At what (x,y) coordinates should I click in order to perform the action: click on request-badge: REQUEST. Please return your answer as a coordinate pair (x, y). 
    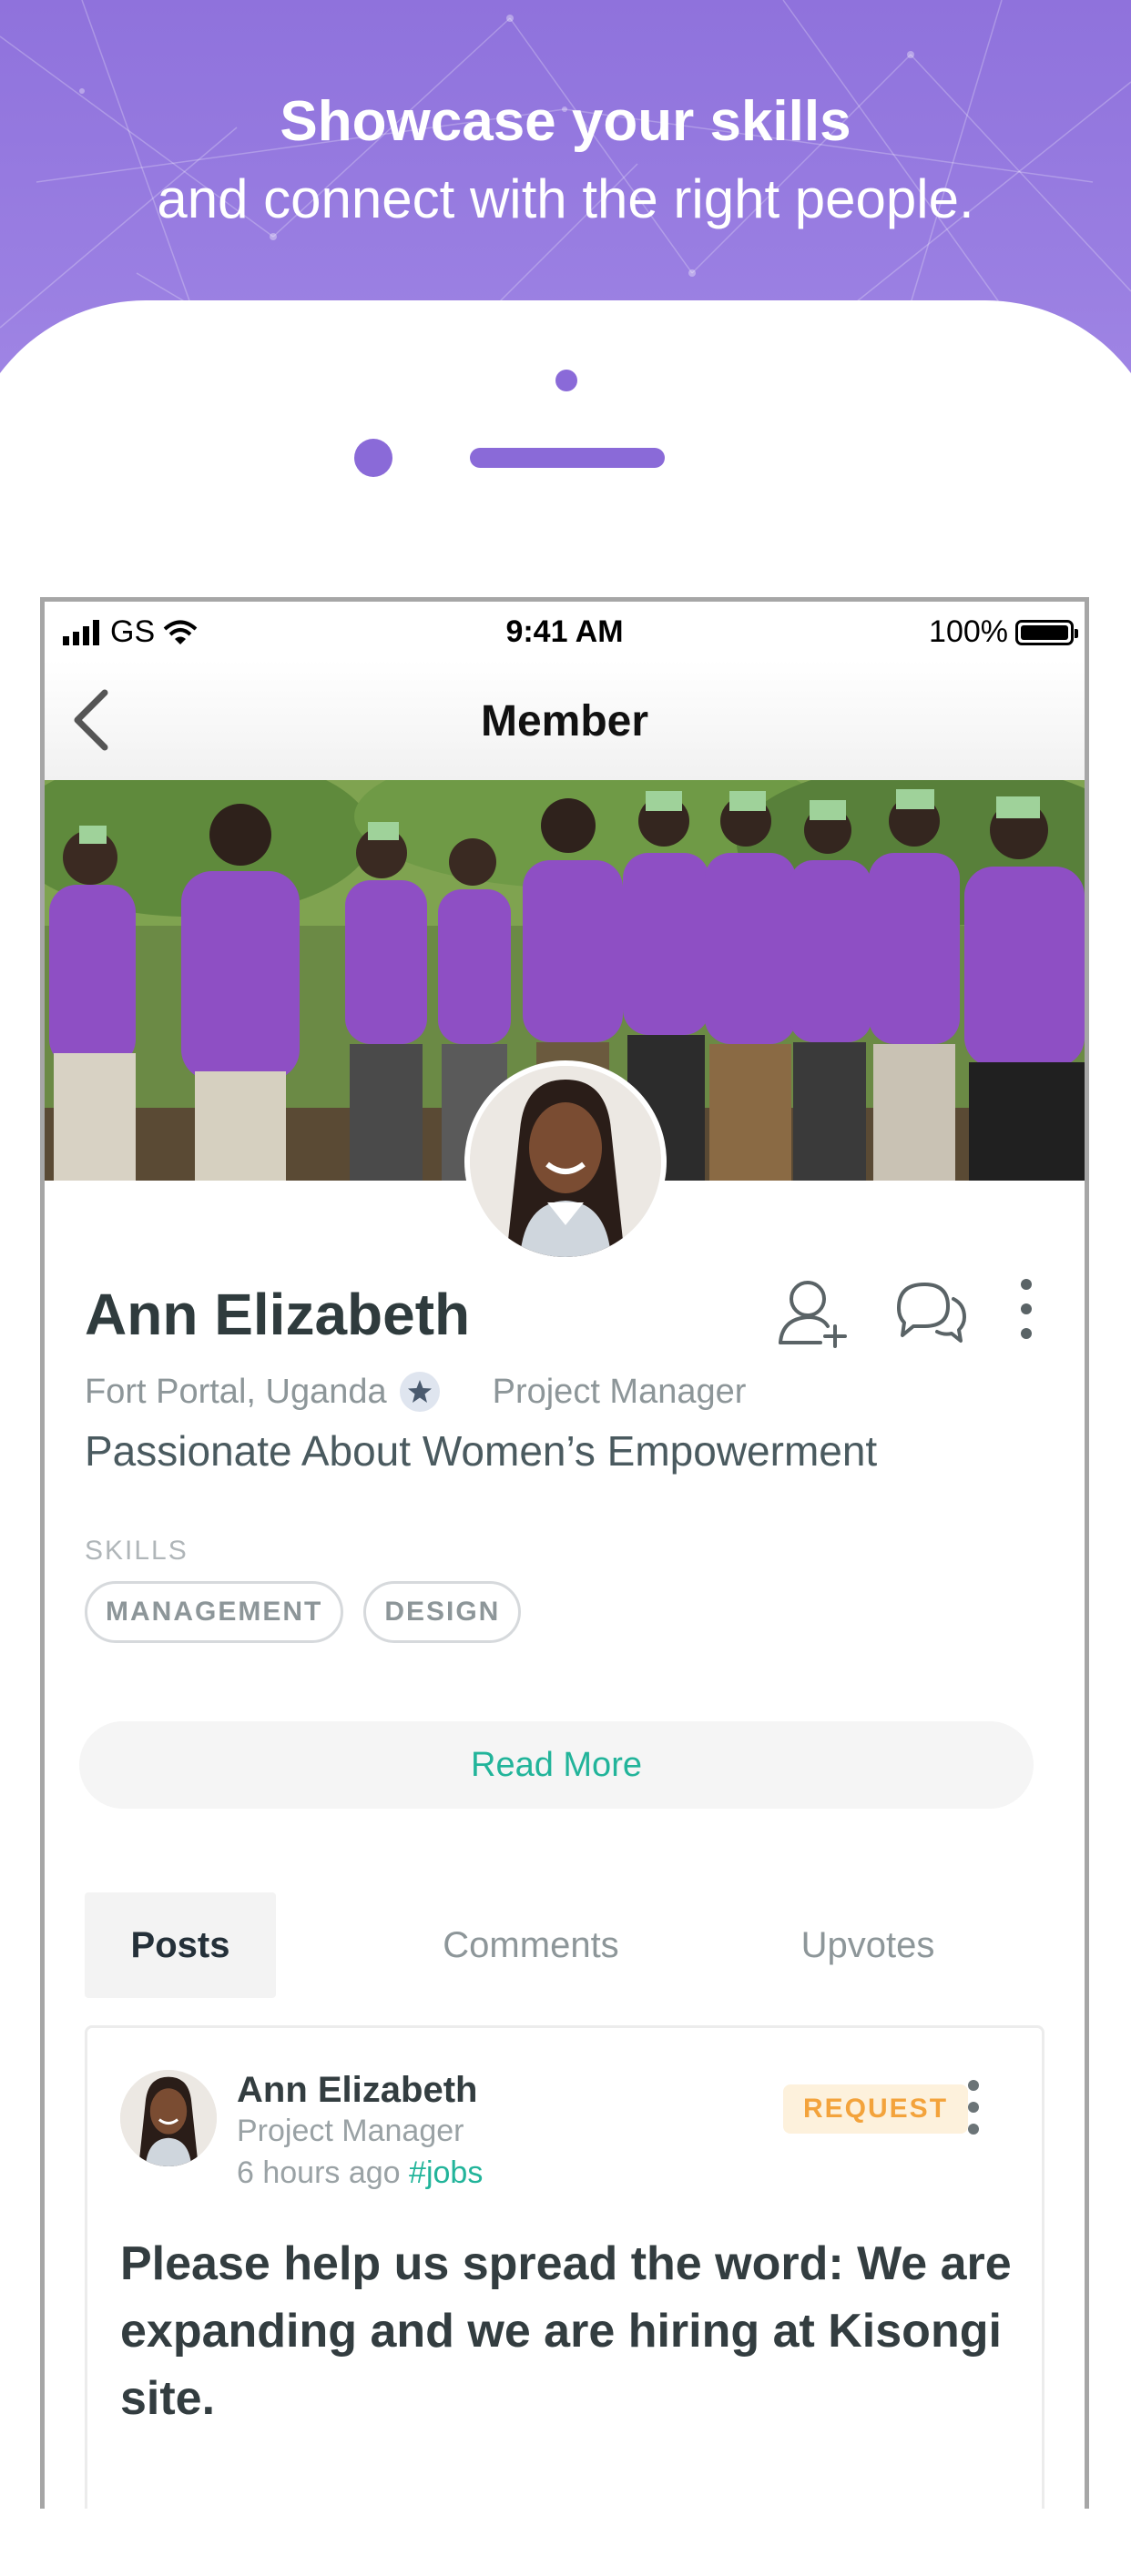
    Looking at the image, I should click on (876, 2109).